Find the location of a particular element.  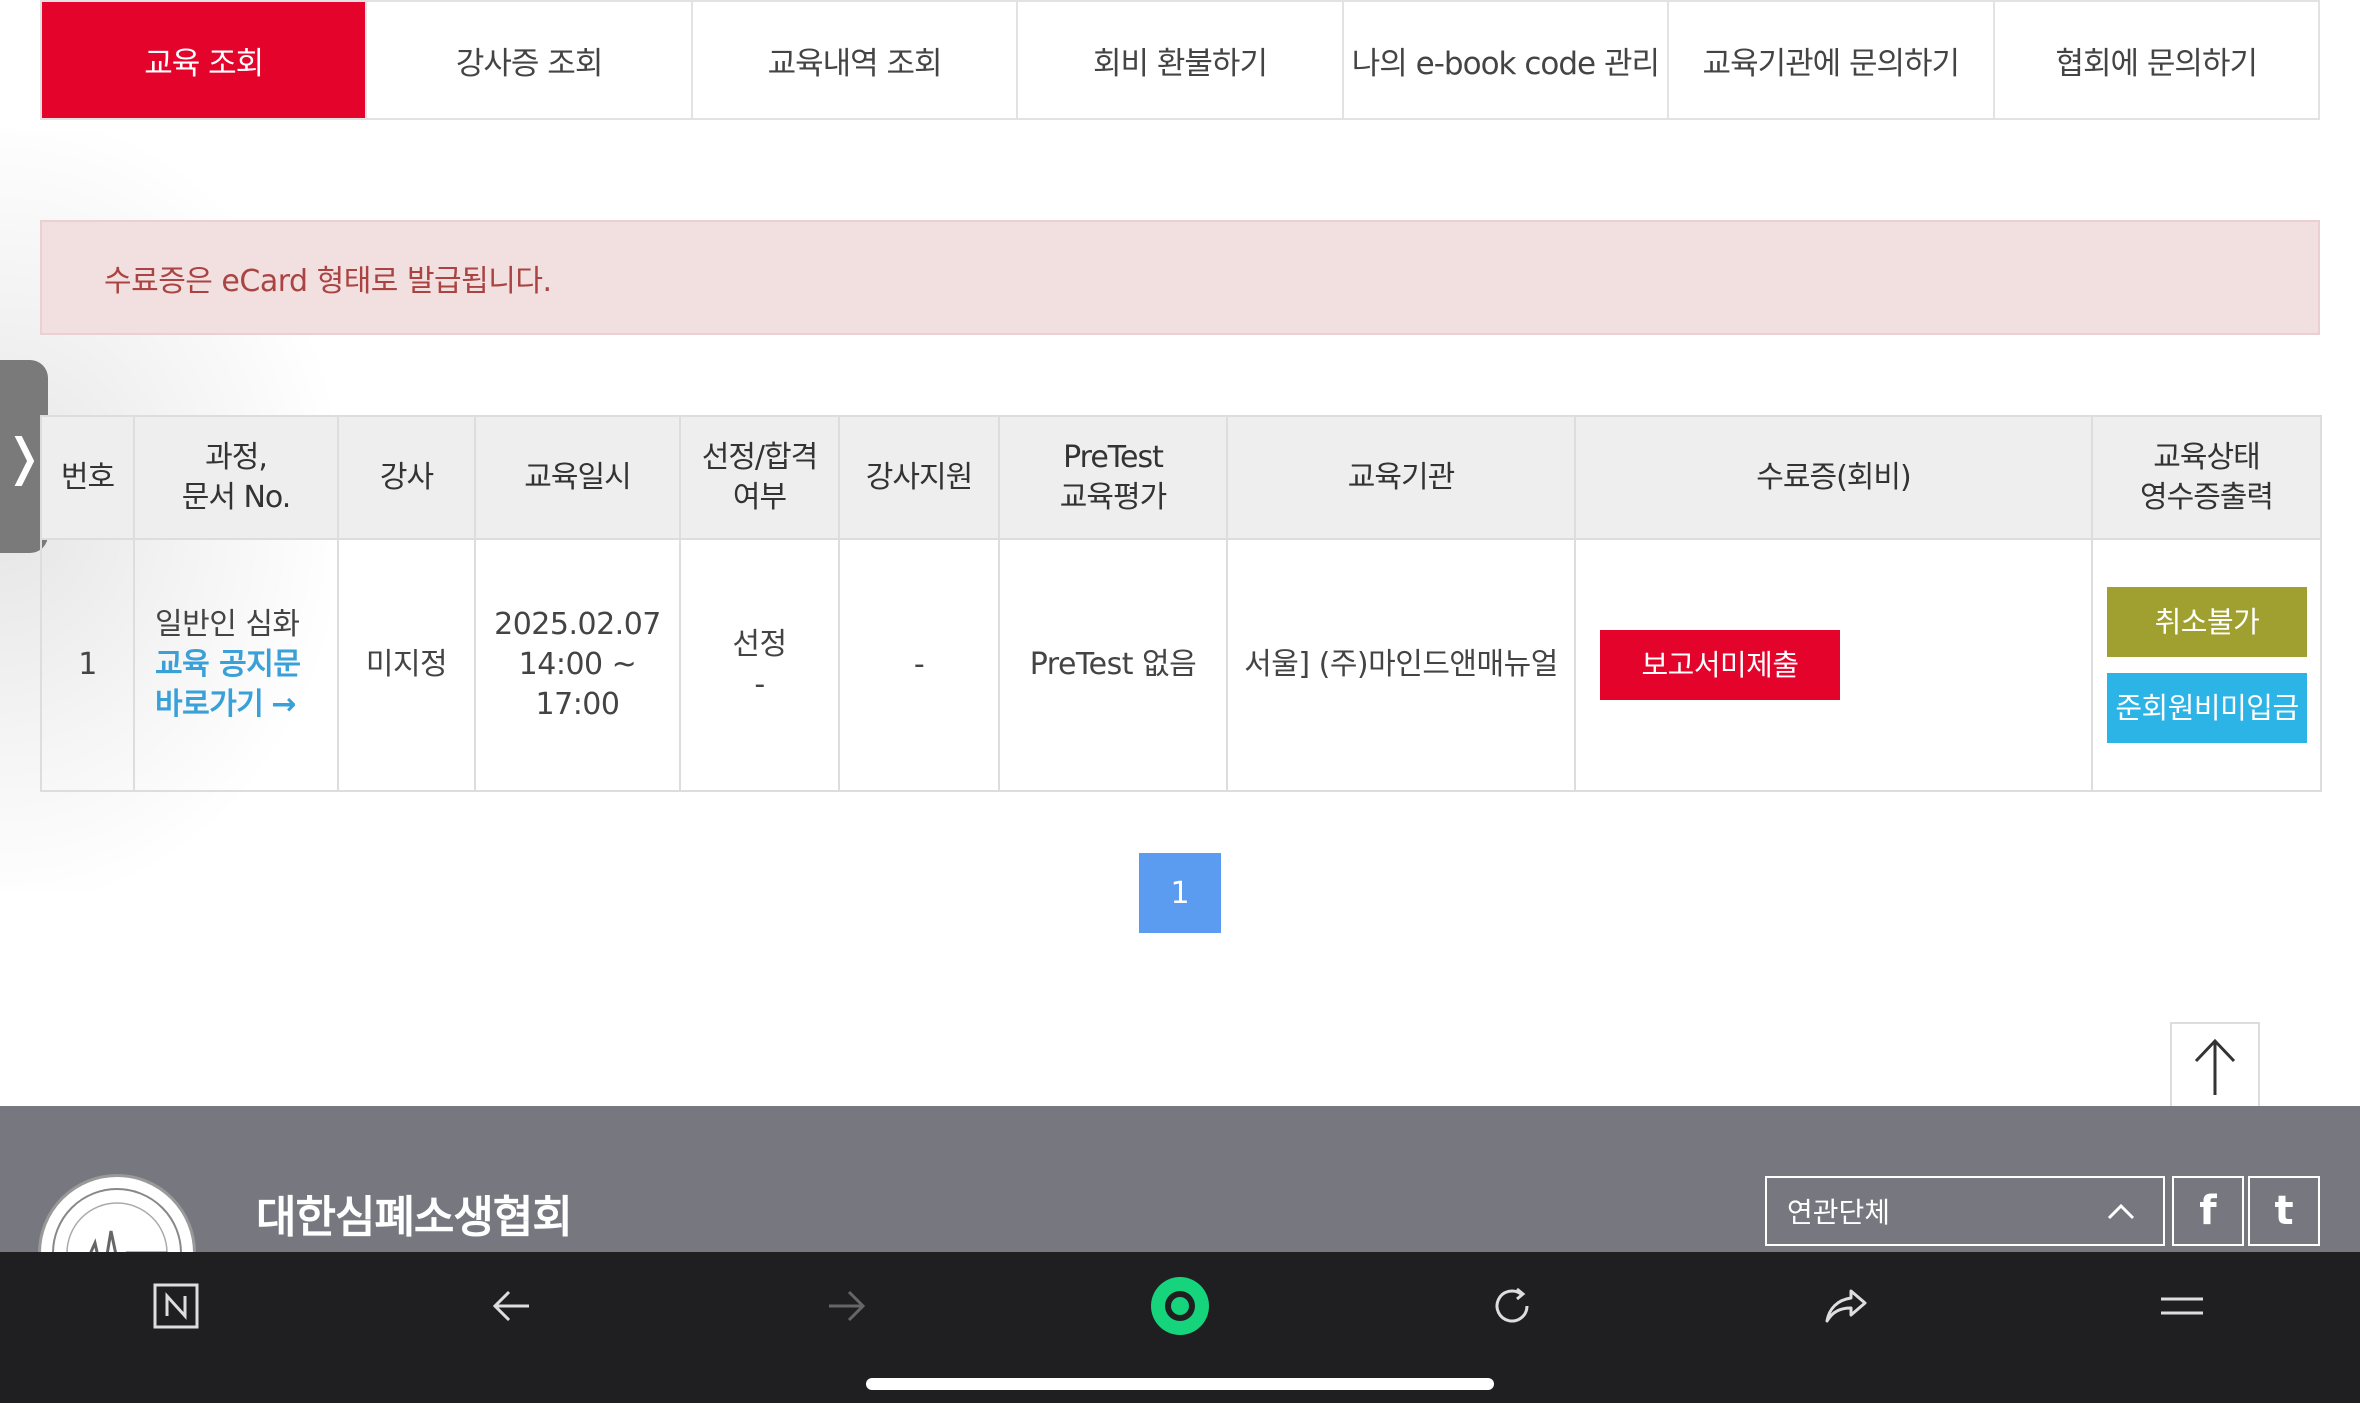

header-institution: 교육기관 is located at coordinates (1401, 477).